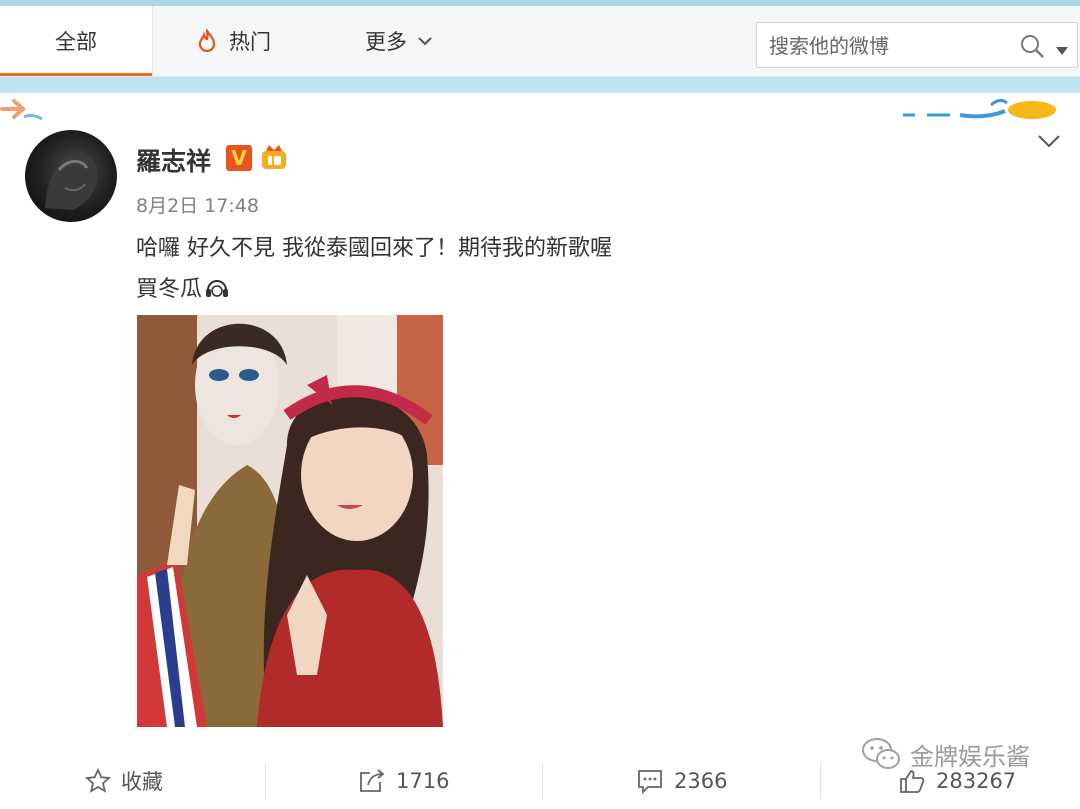  What do you see at coordinates (374, 248) in the screenshot?
I see `post-text-line1: 哈囉 好久不見 我從泰國回來了！期待我的新歌喔` at bounding box center [374, 248].